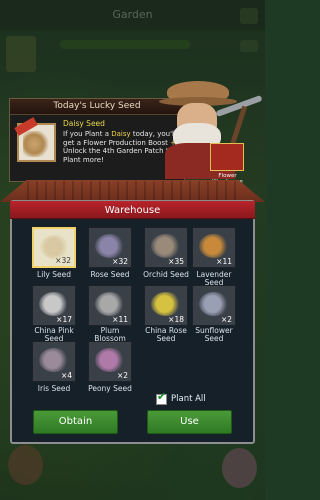  I want to click on bottom-left-icon, so click(25, 465).